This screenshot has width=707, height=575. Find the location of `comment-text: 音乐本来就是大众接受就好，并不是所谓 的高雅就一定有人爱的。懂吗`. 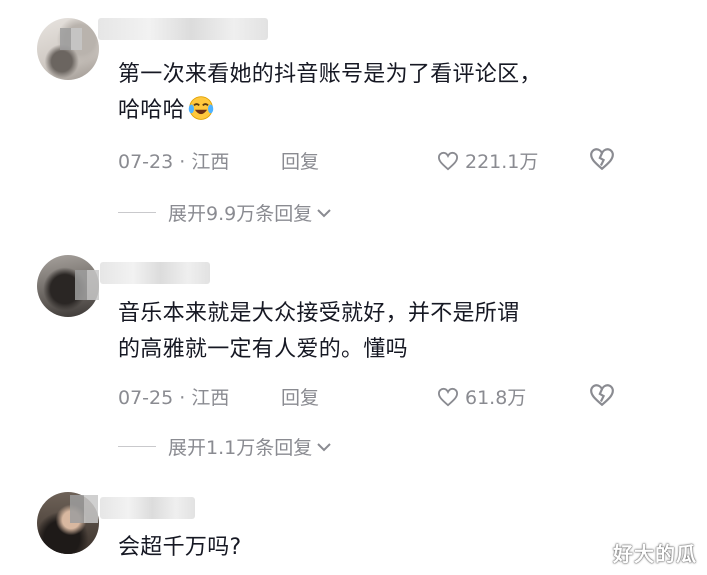

comment-text: 音乐本来就是大众接受就好，并不是所谓 的高雅就一定有人爱的。懂吗 is located at coordinates (318, 332).